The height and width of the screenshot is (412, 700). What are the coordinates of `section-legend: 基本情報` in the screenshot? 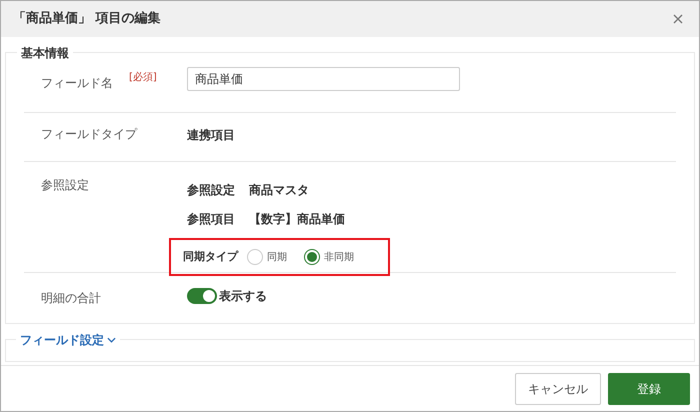 It's located at (45, 53).